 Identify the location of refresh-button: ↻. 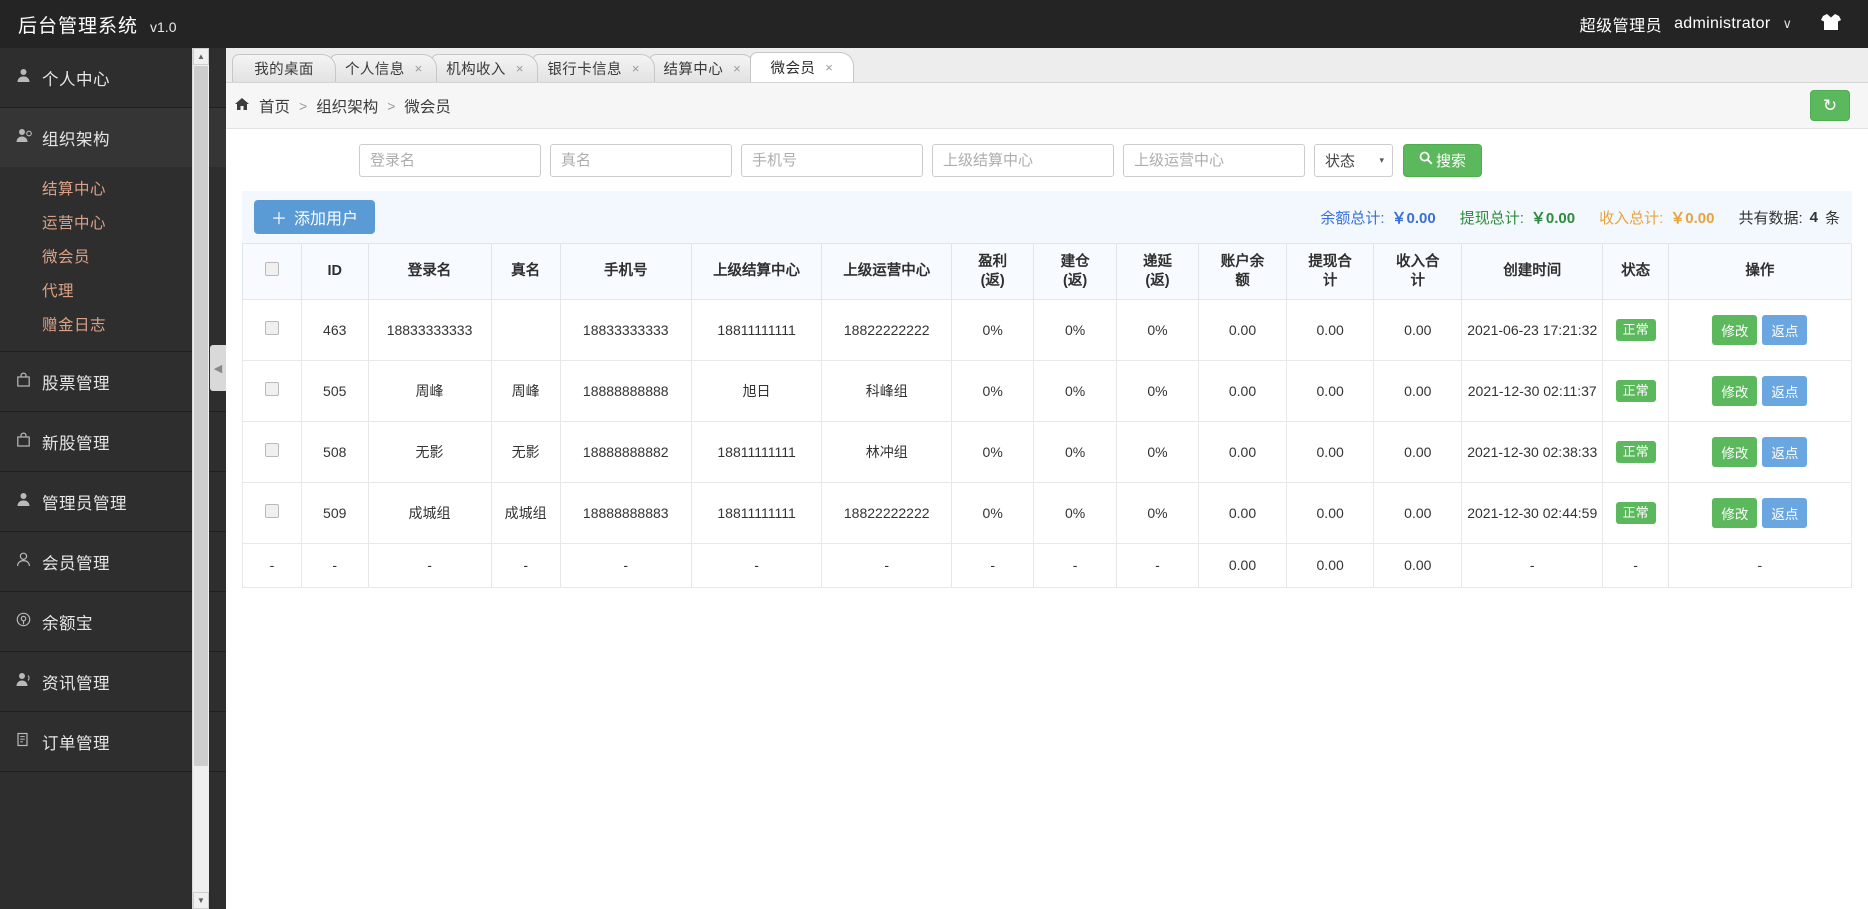
(1830, 105).